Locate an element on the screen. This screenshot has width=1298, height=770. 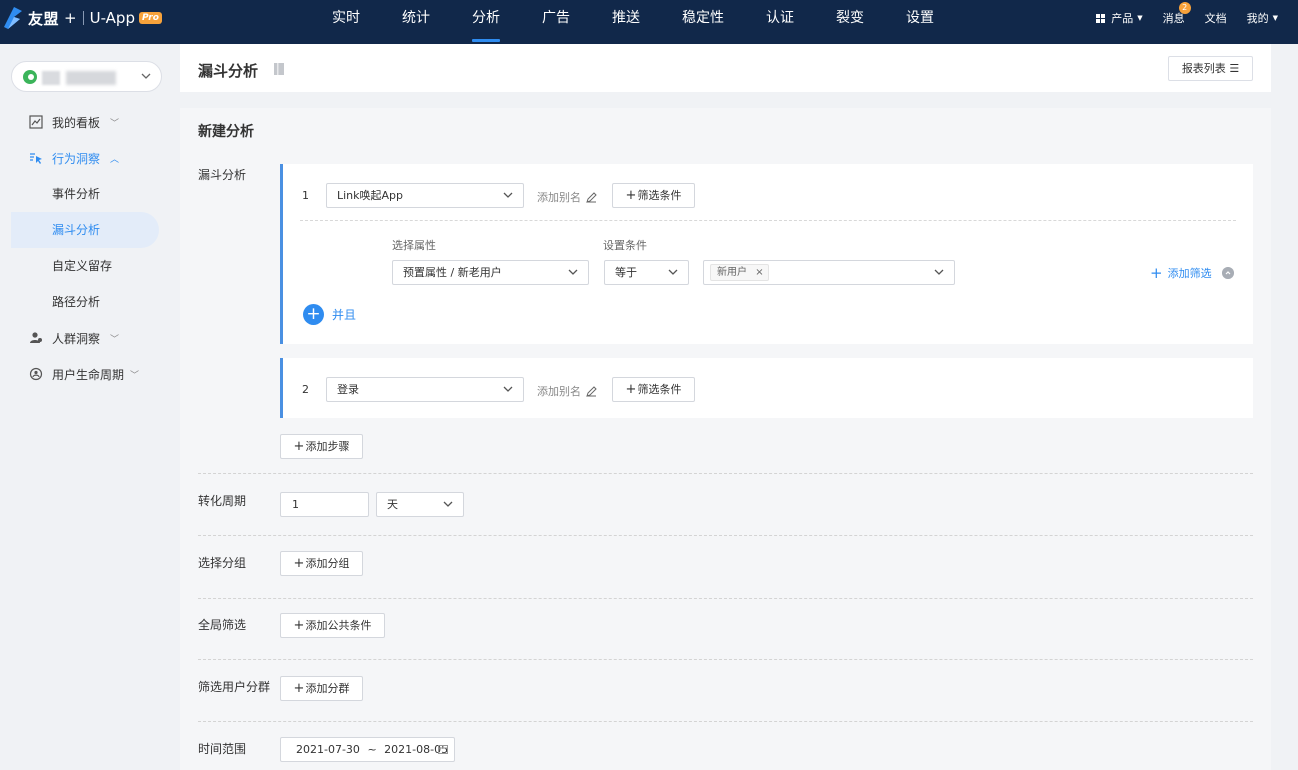
sidebar-item-behavior: 行为洞察 ︿ is located at coordinates (86, 158).